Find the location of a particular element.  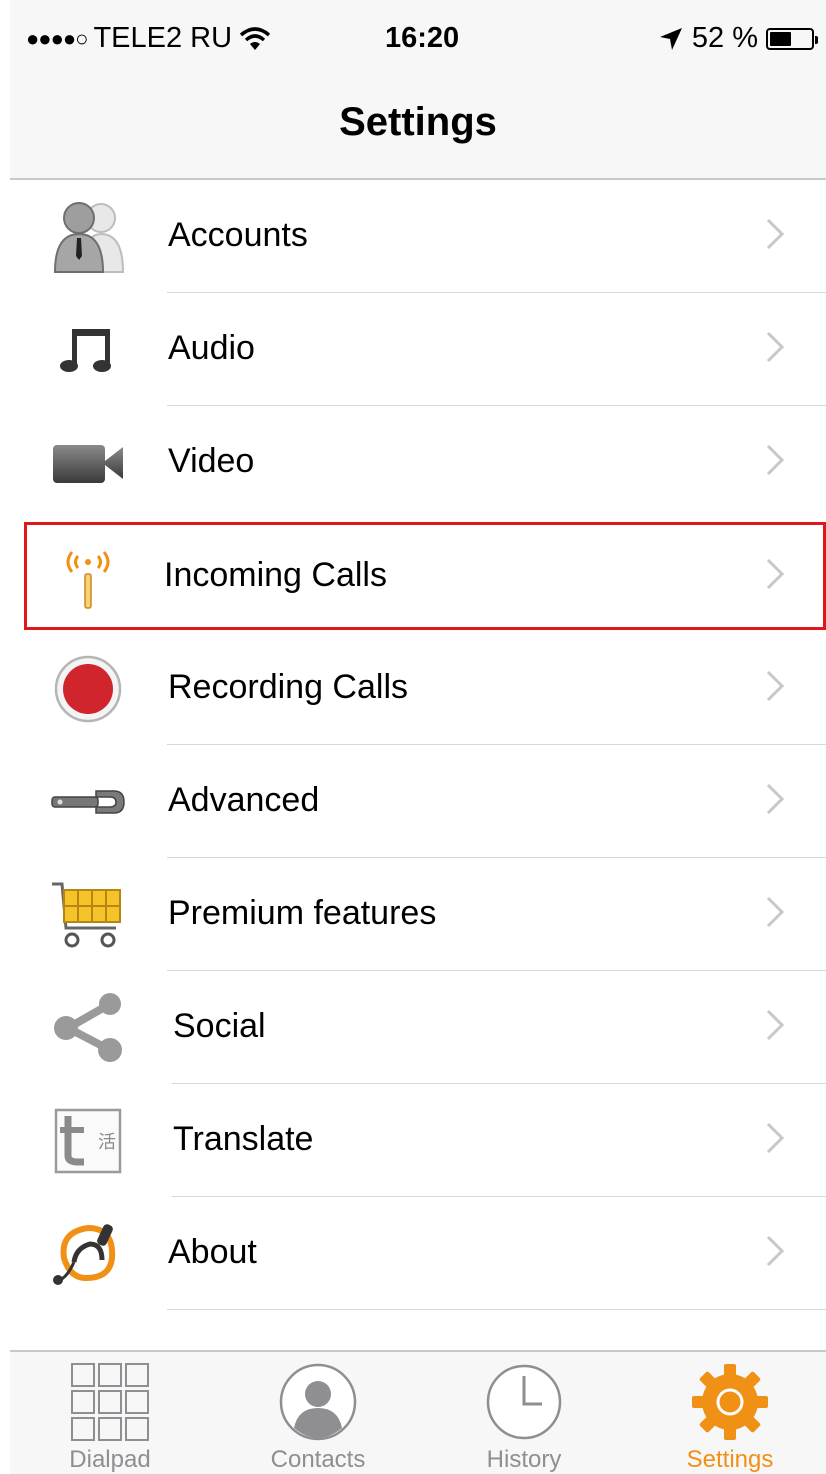

gear-icon is located at coordinates (728, 1402).